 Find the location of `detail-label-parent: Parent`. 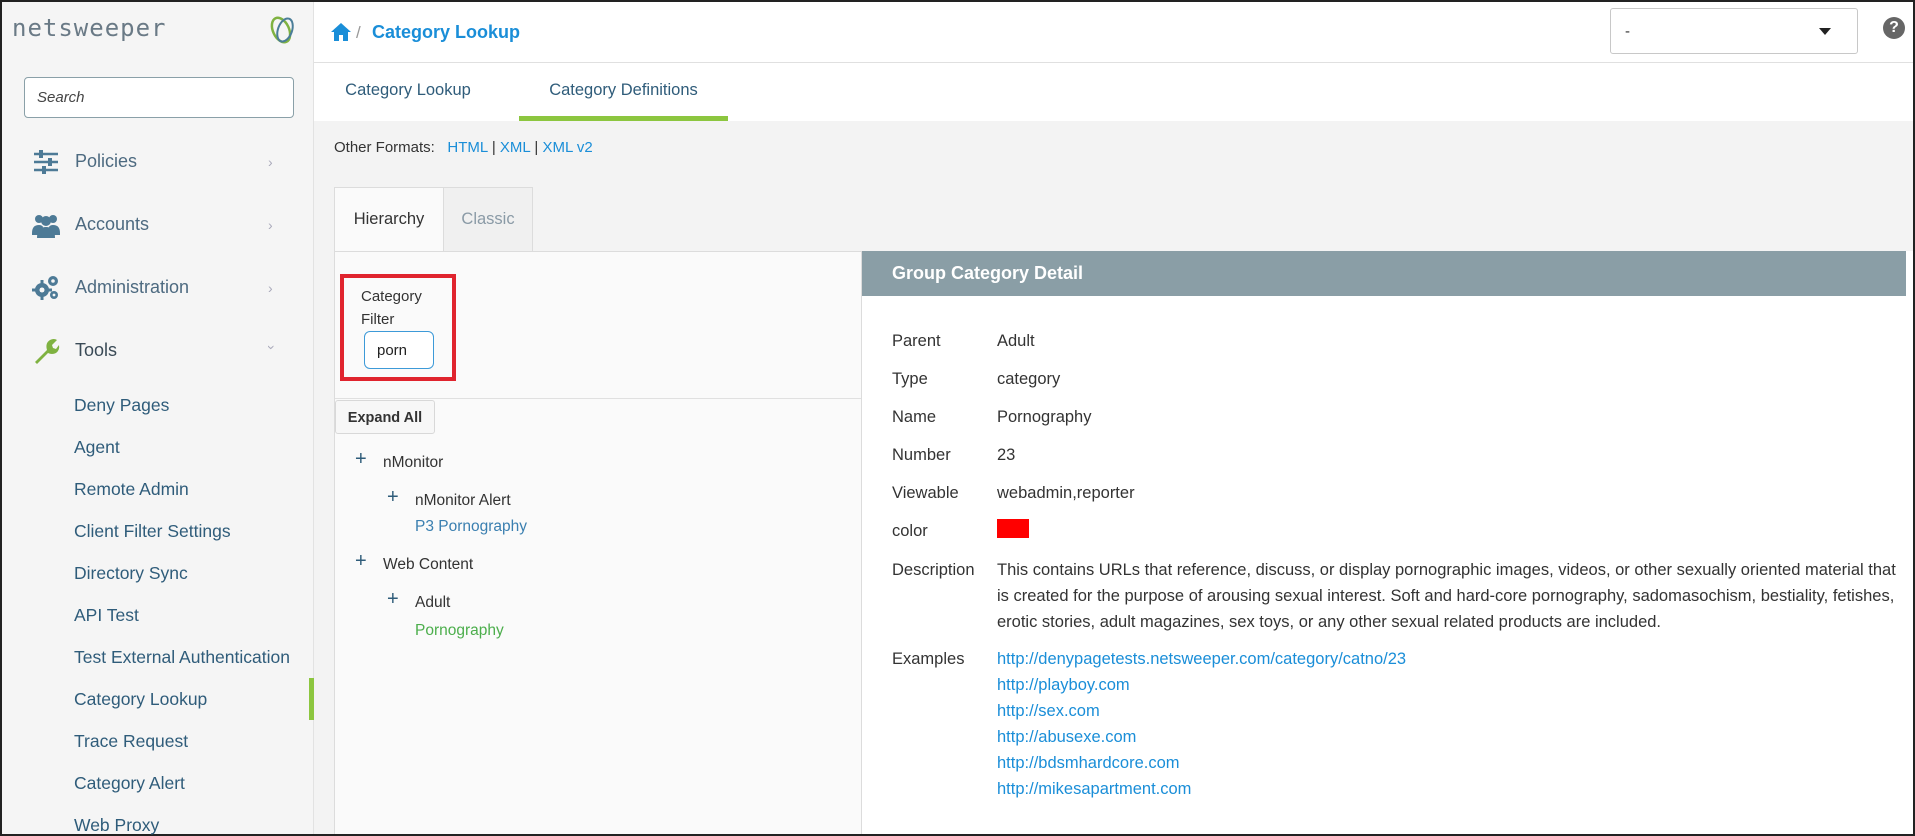

detail-label-parent: Parent is located at coordinates (916, 341).